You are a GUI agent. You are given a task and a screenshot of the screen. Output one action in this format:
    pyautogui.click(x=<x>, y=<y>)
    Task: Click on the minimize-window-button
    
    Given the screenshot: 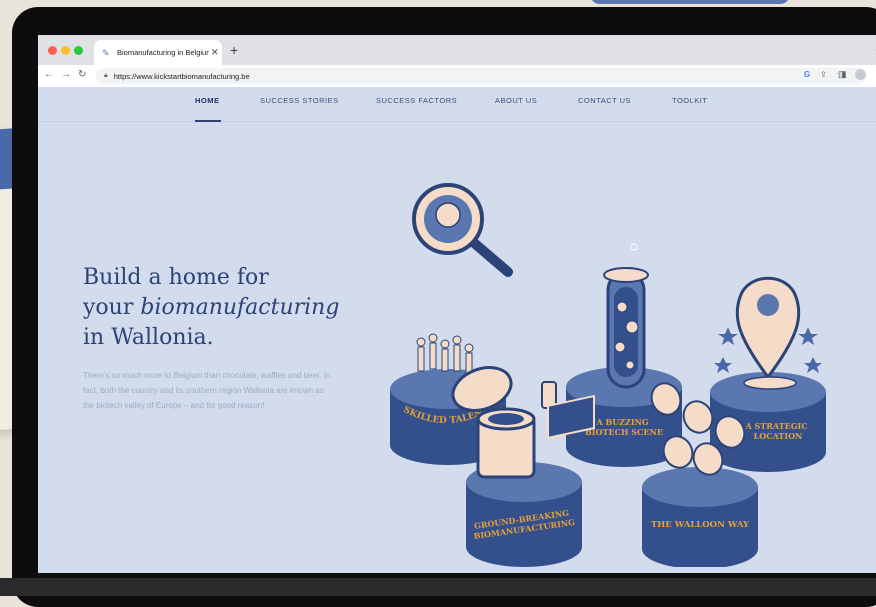 What is the action you would take?
    pyautogui.click(x=65, y=50)
    